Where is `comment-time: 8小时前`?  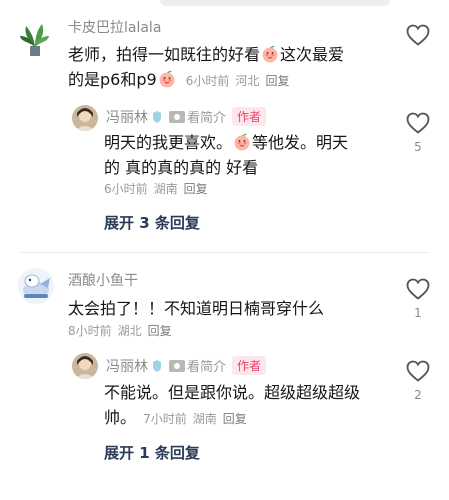 comment-time: 8小时前 is located at coordinates (90, 331).